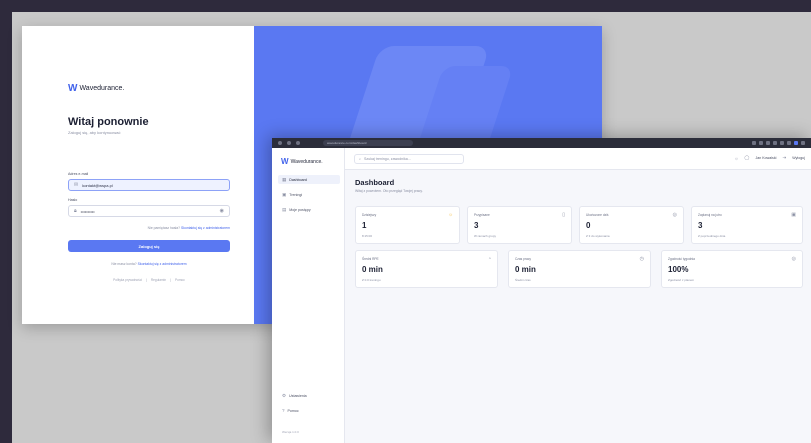 The width and height of the screenshot is (811, 443). Describe the element at coordinates (681, 280) in the screenshot. I see `card-subtitle: Zgodność z planem` at that location.